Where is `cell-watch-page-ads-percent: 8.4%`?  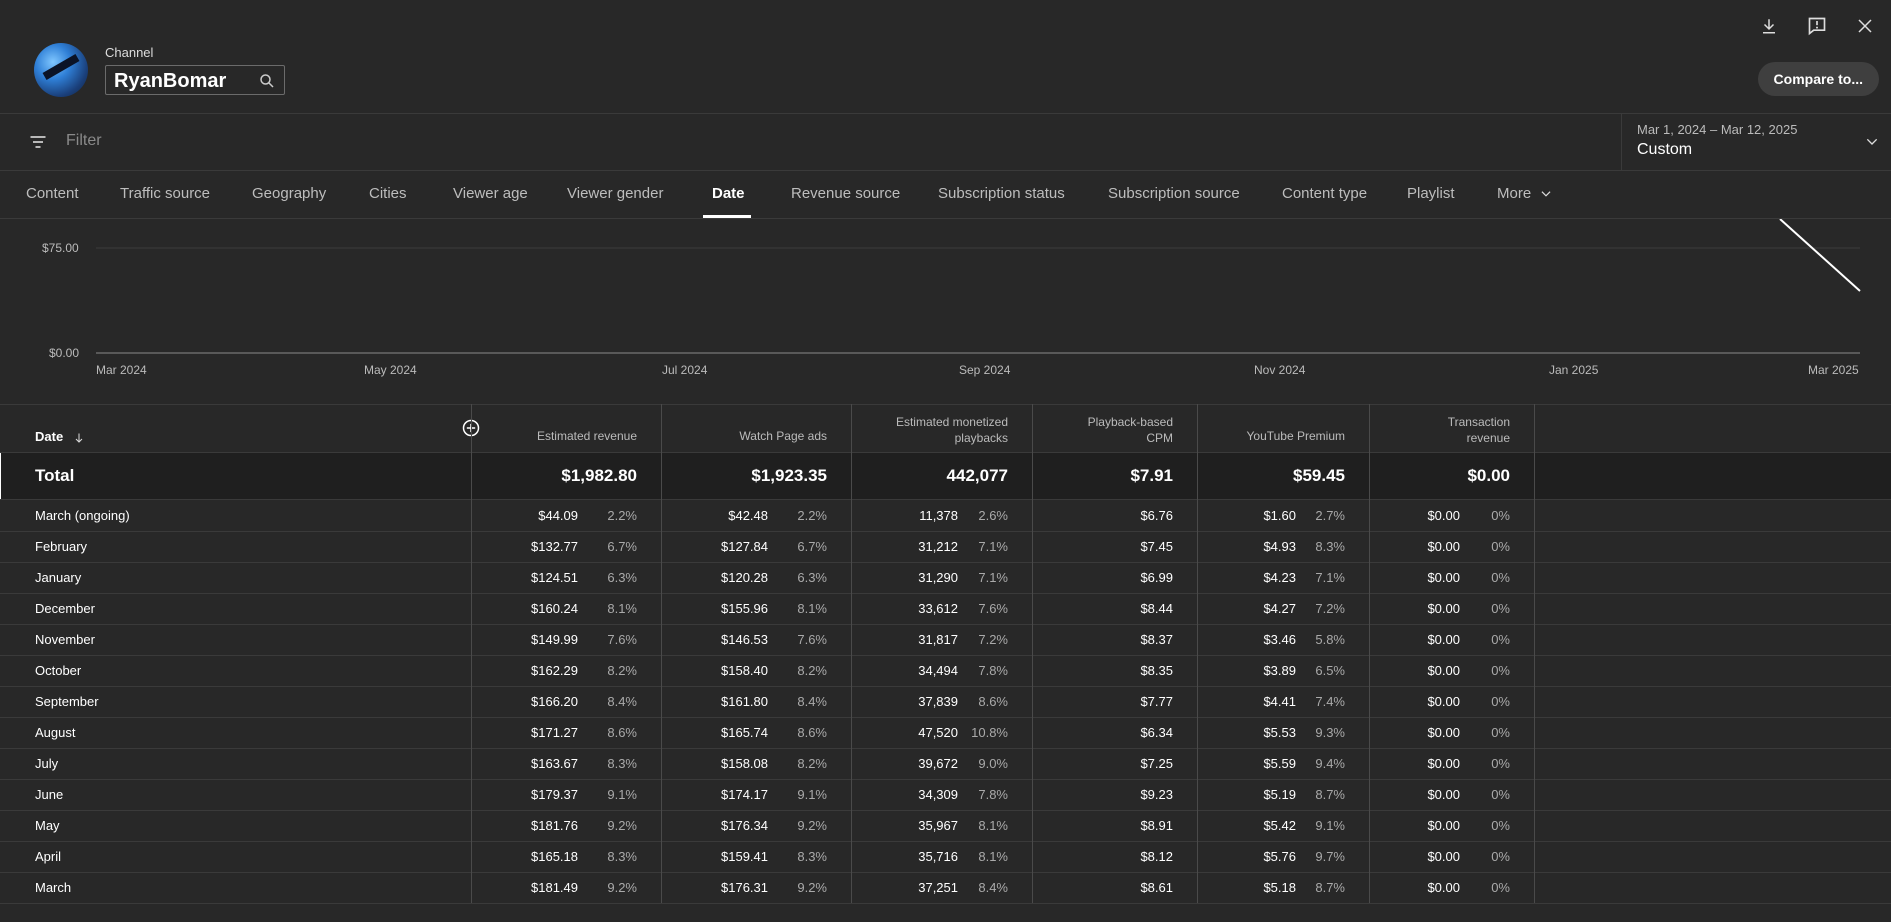 cell-watch-page-ads-percent: 8.4% is located at coordinates (812, 701).